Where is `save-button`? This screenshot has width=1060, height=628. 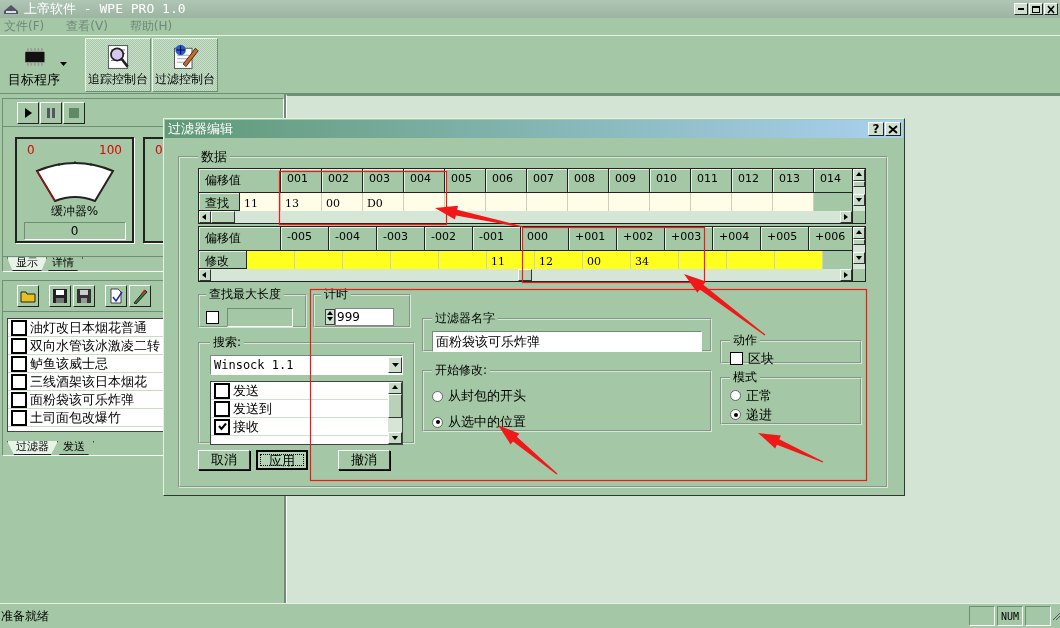
save-button is located at coordinates (60, 296).